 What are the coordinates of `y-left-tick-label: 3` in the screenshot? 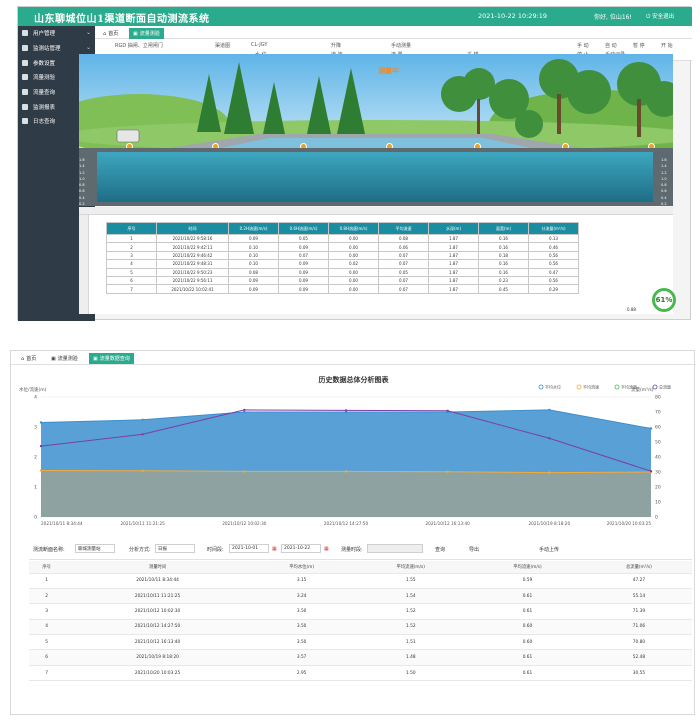 It's located at (35, 428).